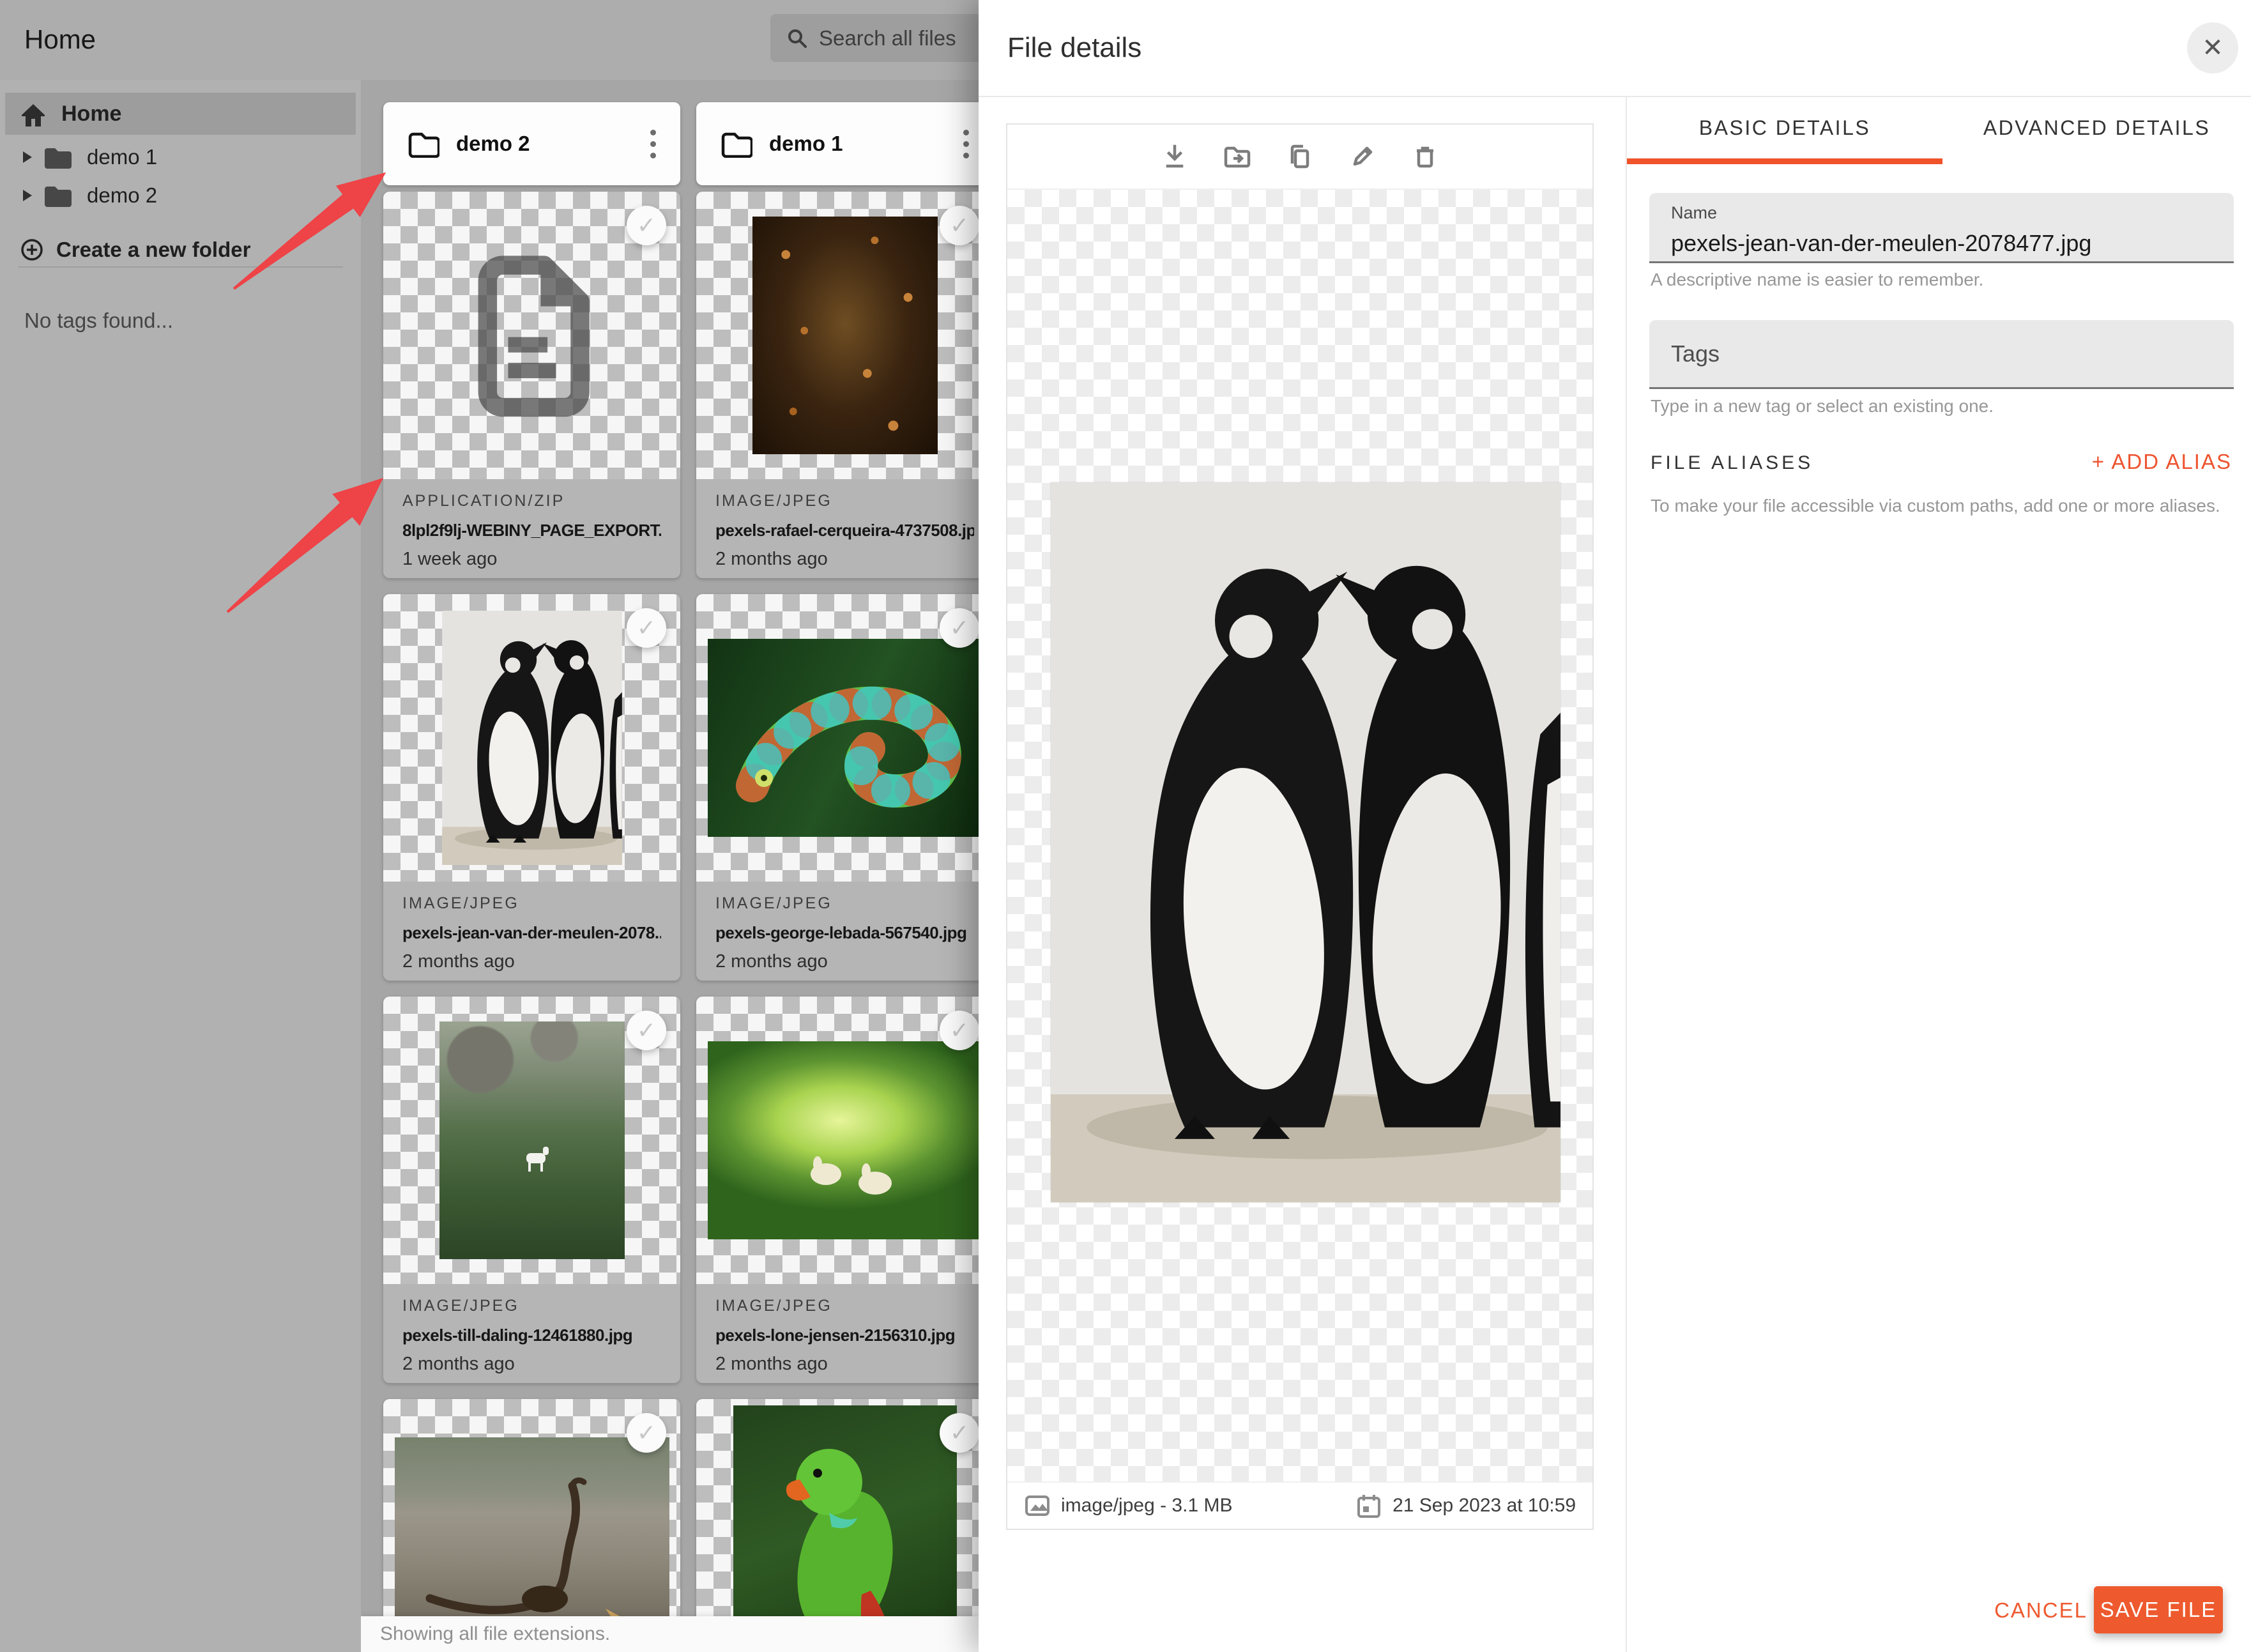 The image size is (2251, 1652). I want to click on created-date-text: 21 Sep 2023 at 10:59, so click(1484, 1505).